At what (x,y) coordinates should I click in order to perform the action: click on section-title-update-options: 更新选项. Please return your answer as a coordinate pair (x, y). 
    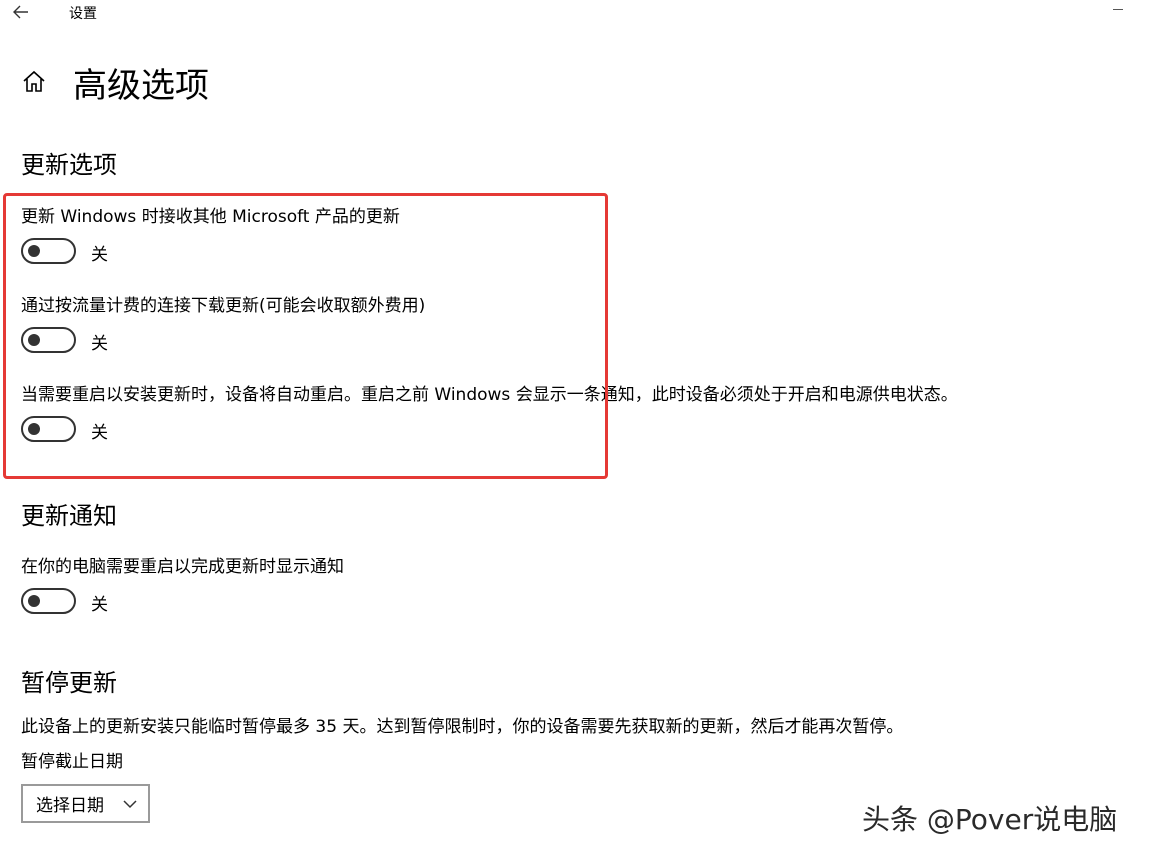
    Looking at the image, I should click on (69, 165).